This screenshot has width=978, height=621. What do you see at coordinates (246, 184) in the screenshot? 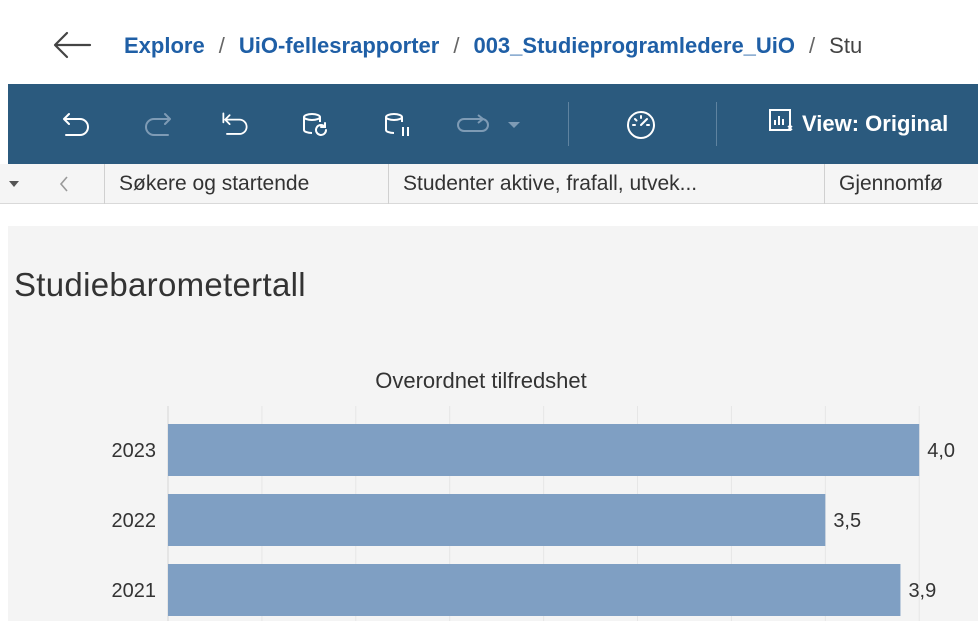
I see `tab-sokere-og-startende: Søkere og startende` at bounding box center [246, 184].